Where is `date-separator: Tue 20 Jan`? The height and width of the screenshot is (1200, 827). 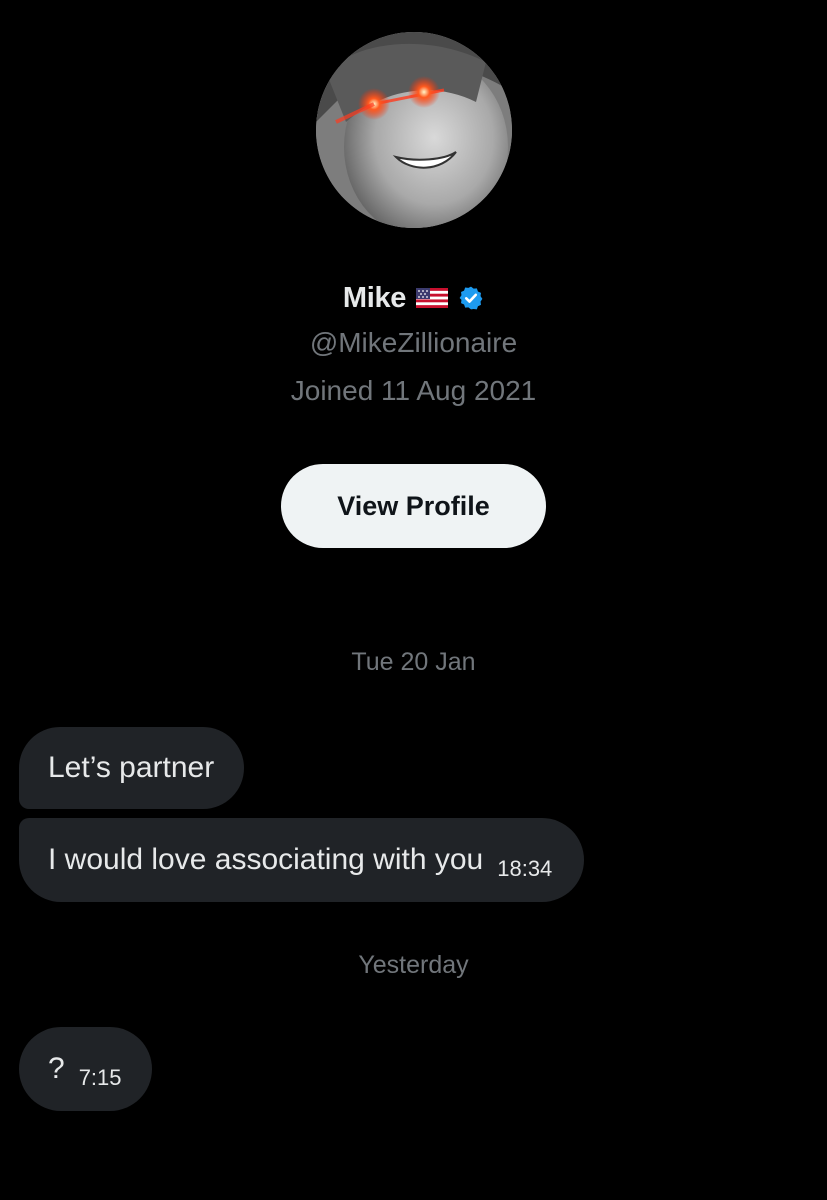
date-separator: Tue 20 Jan is located at coordinates (413, 662).